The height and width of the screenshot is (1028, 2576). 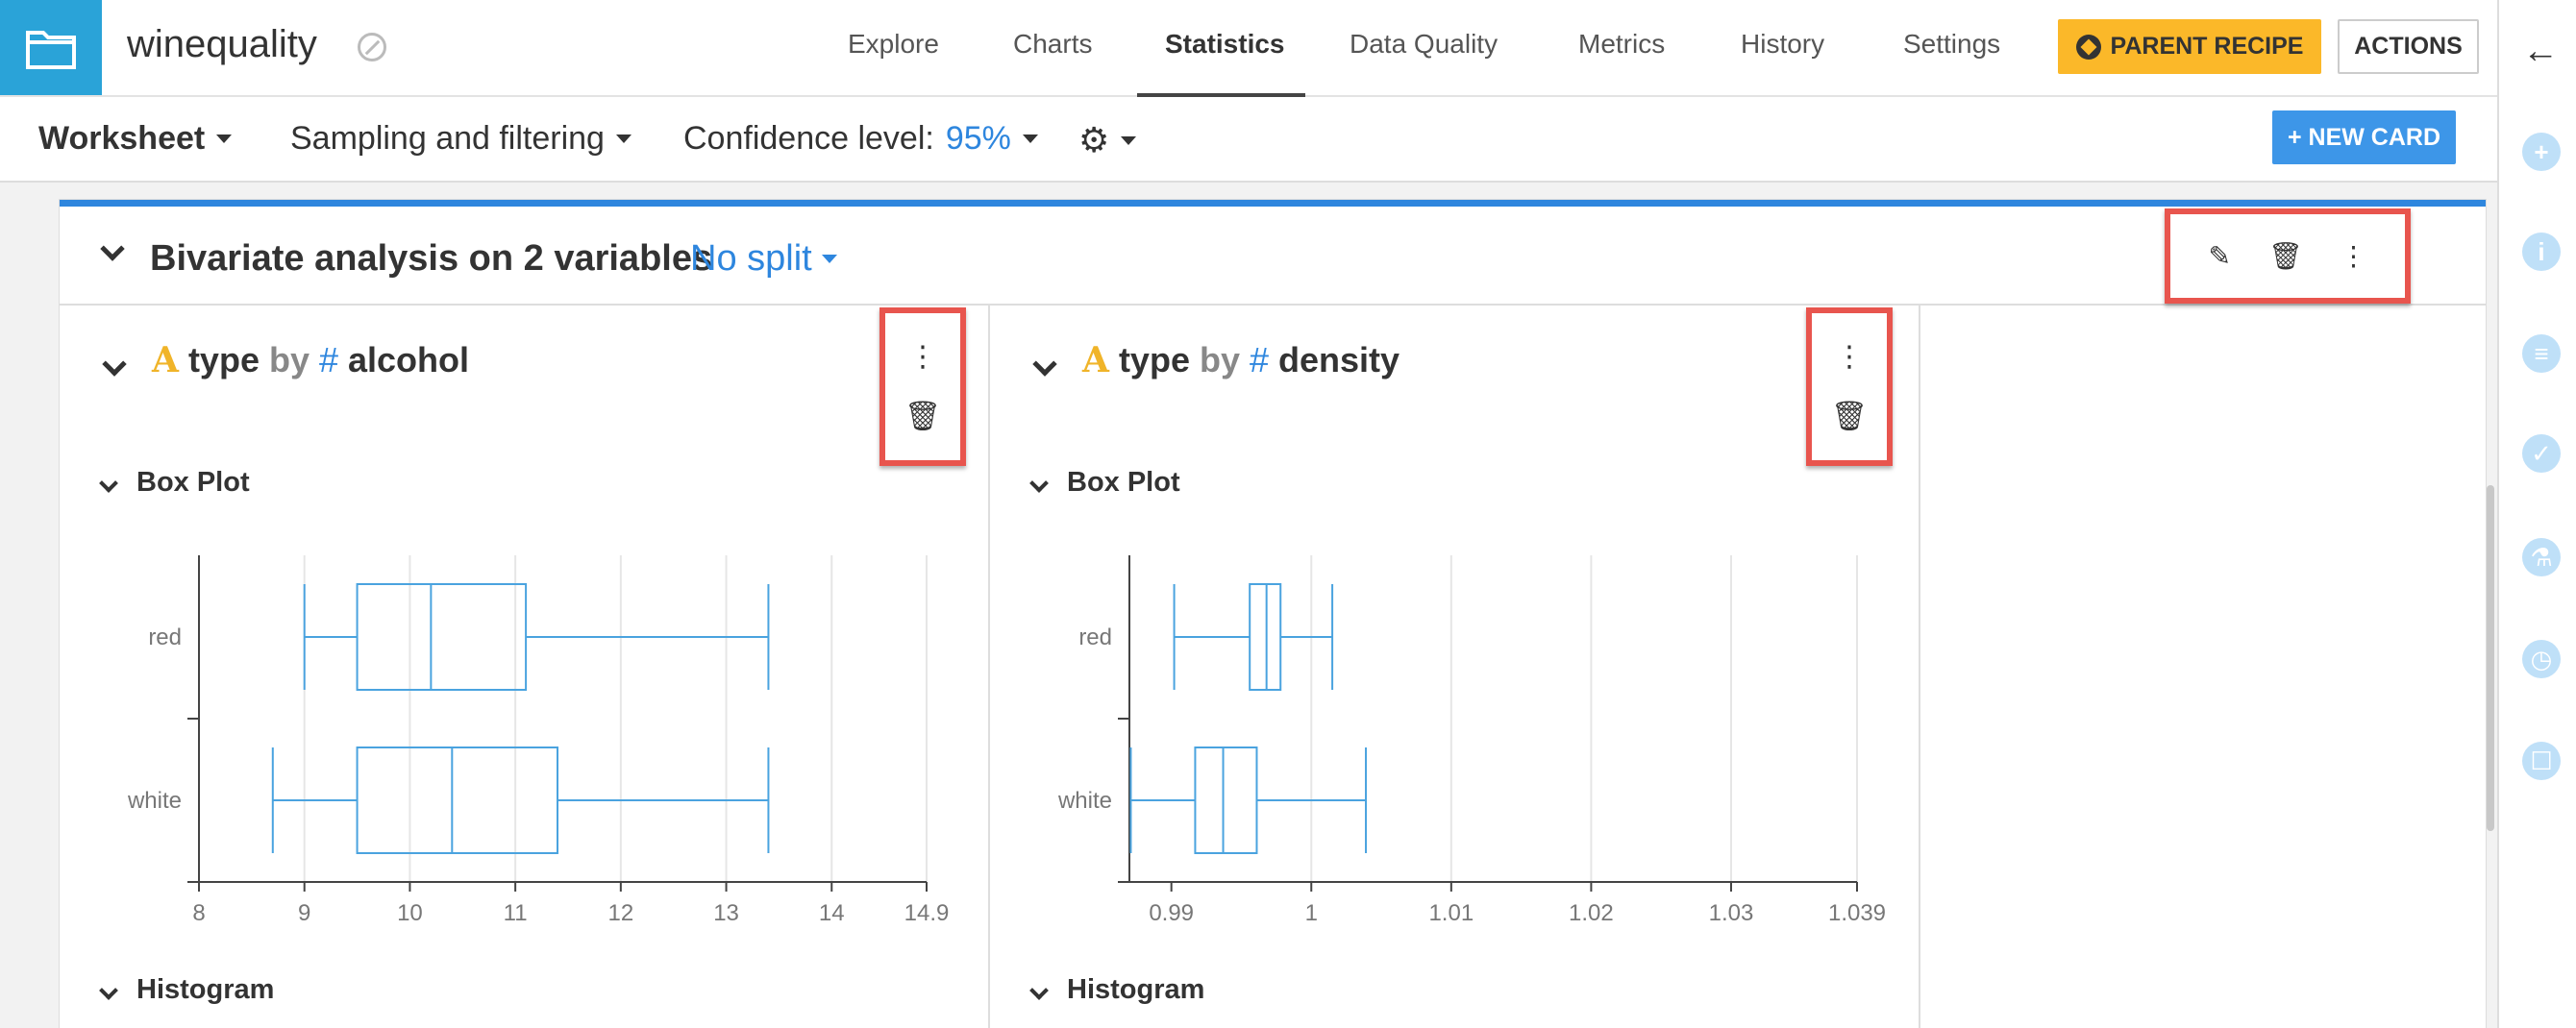 I want to click on new-card-button: + NEW CARD, so click(x=2364, y=137).